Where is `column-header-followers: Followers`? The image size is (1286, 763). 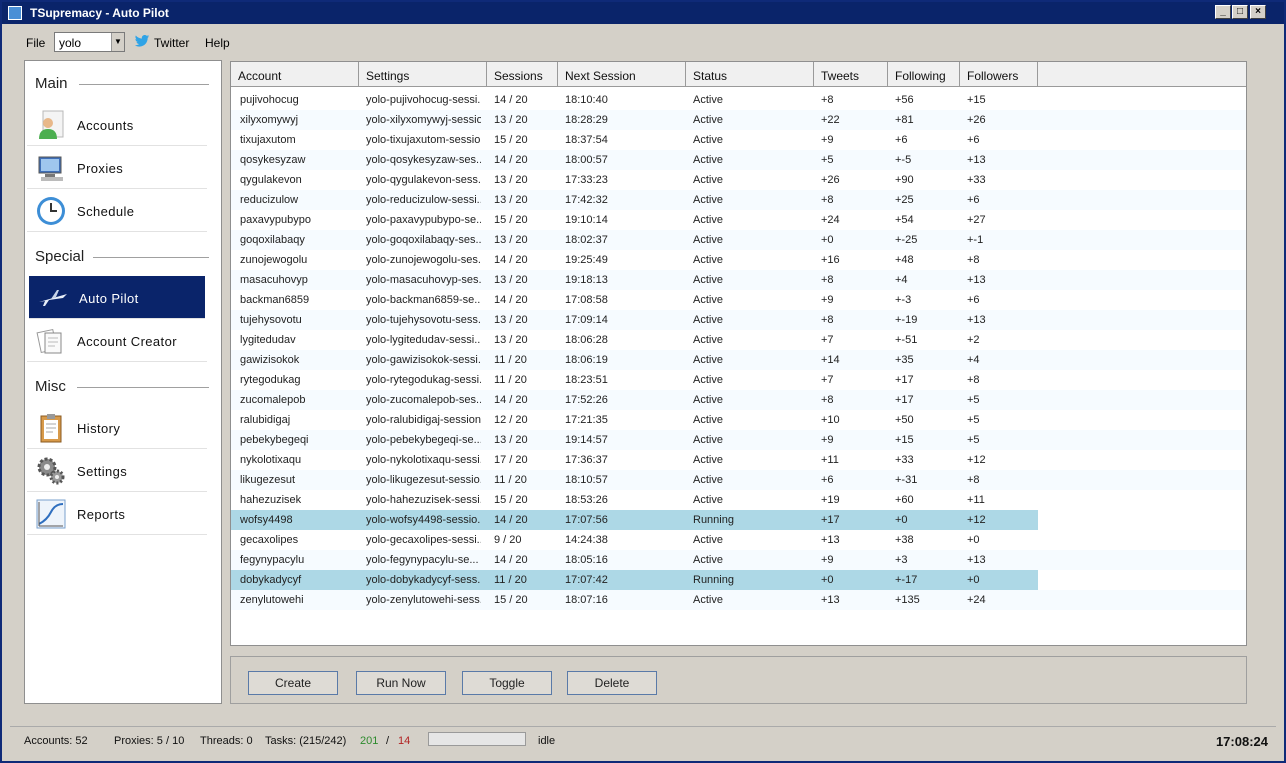 column-header-followers: Followers is located at coordinates (999, 74).